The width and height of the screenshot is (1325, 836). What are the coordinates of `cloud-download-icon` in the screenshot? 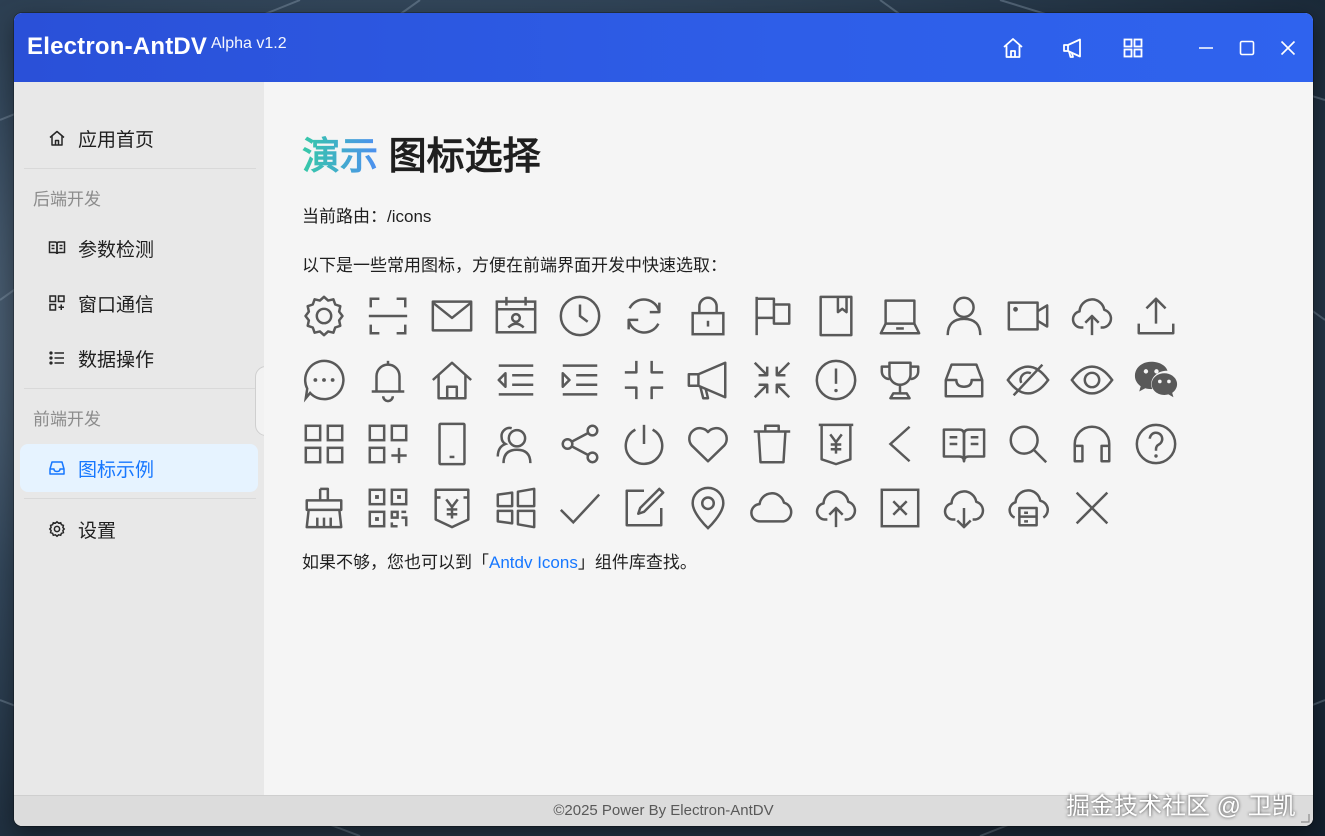 It's located at (964, 508).